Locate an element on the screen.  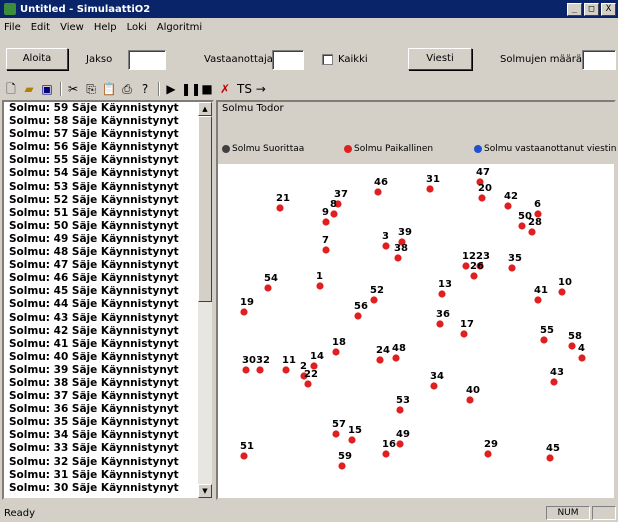
log-scrollbar: ▲ ▼ is located at coordinates (205, 300).